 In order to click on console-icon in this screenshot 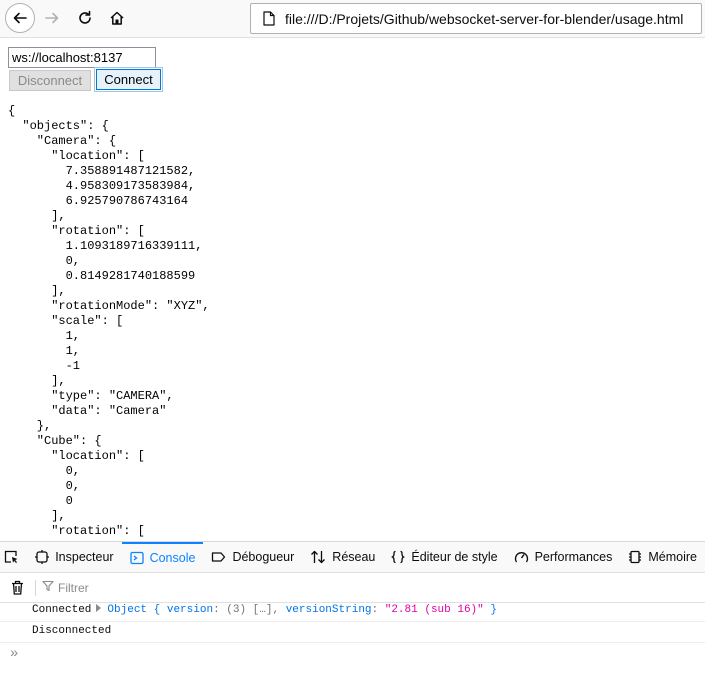, I will do `click(136, 558)`.